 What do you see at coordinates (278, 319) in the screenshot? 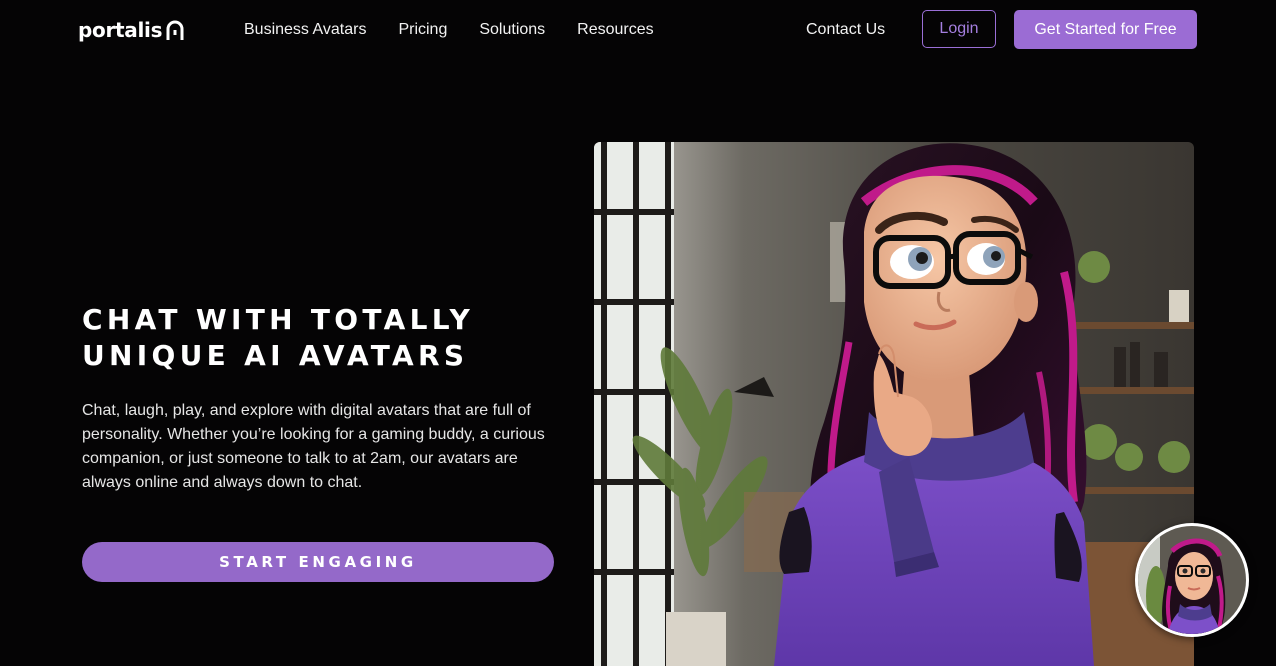
I see `hero-title-line-1: CHAT WITH TOTALLY` at bounding box center [278, 319].